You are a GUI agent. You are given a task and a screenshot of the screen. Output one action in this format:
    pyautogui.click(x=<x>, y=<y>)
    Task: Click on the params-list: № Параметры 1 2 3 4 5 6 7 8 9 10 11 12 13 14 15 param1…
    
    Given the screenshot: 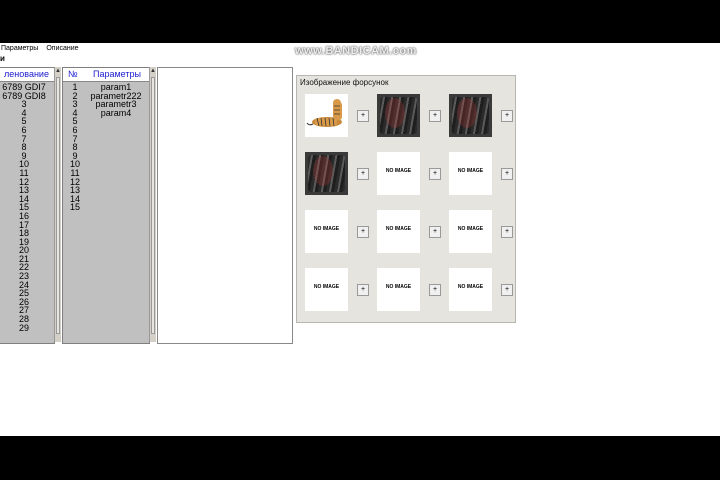 What is the action you would take?
    pyautogui.click(x=106, y=205)
    